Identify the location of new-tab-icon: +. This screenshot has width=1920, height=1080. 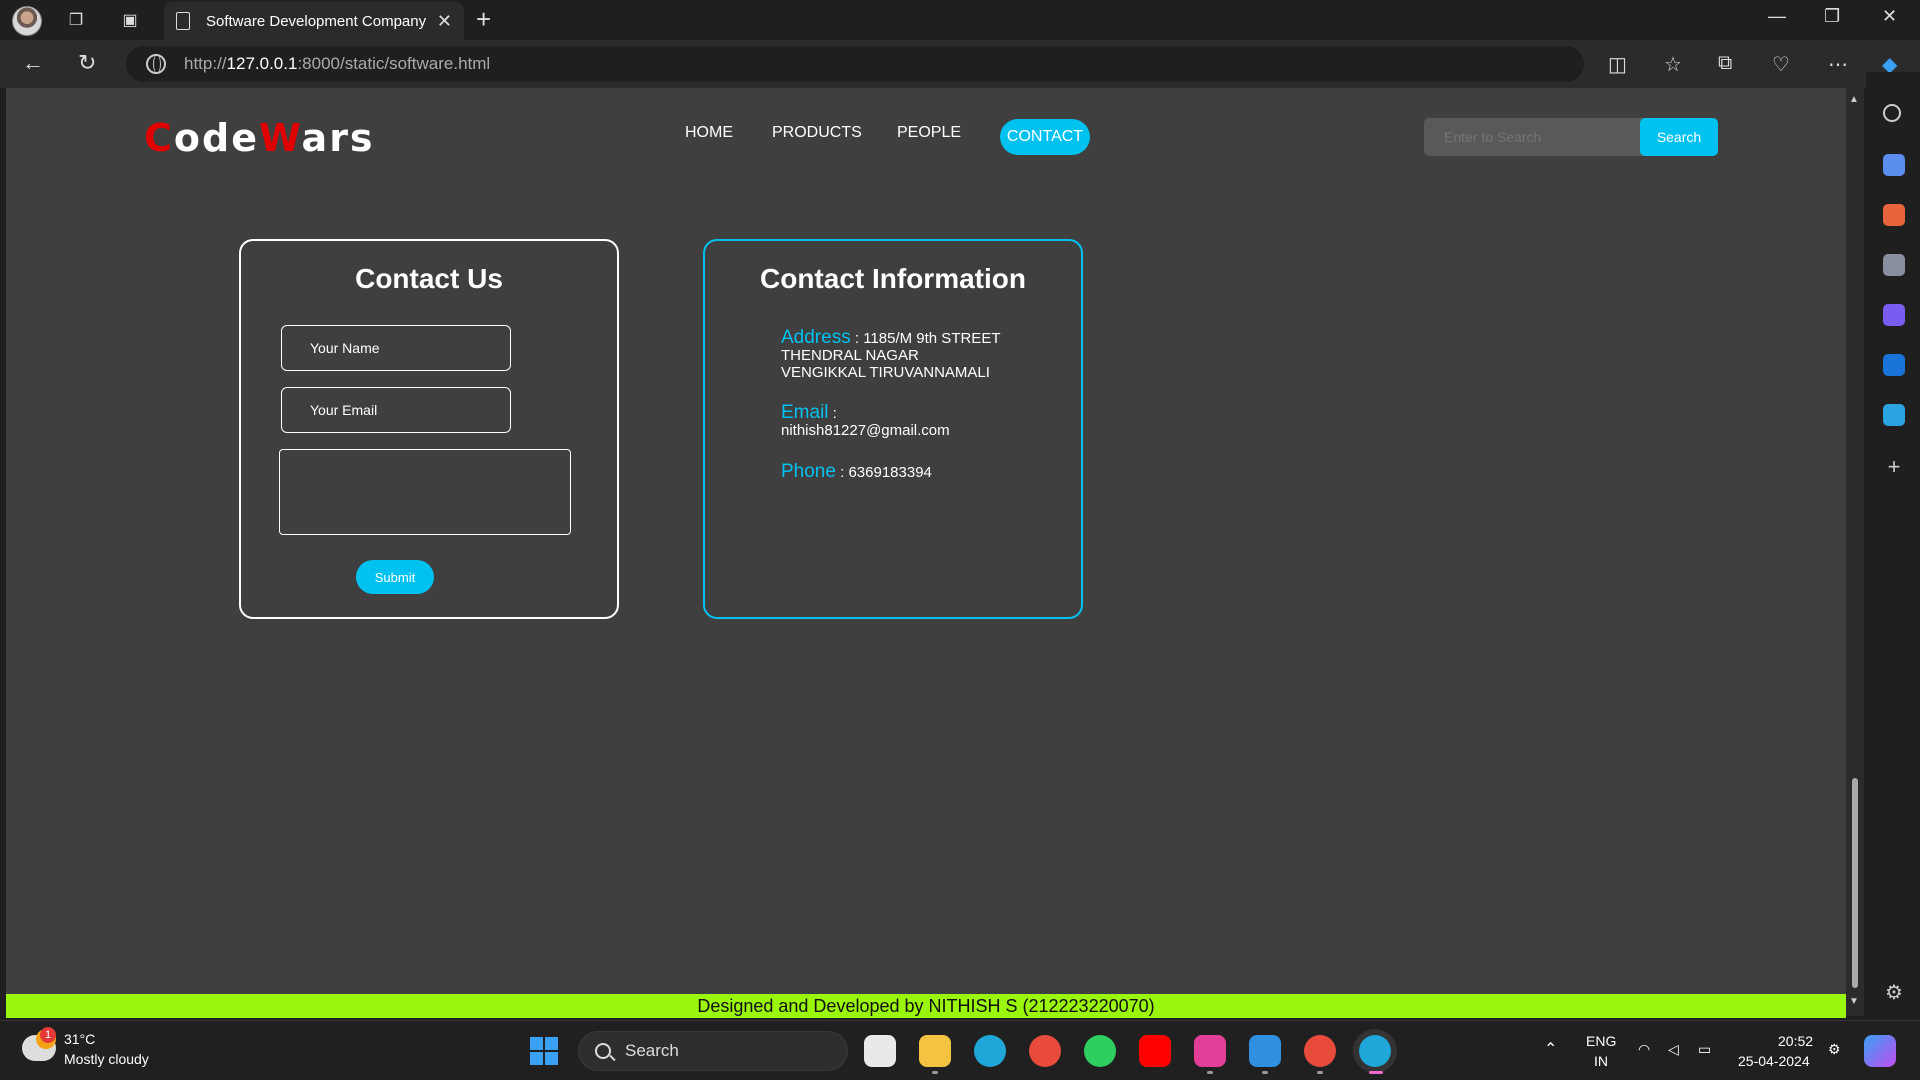
(483, 19).